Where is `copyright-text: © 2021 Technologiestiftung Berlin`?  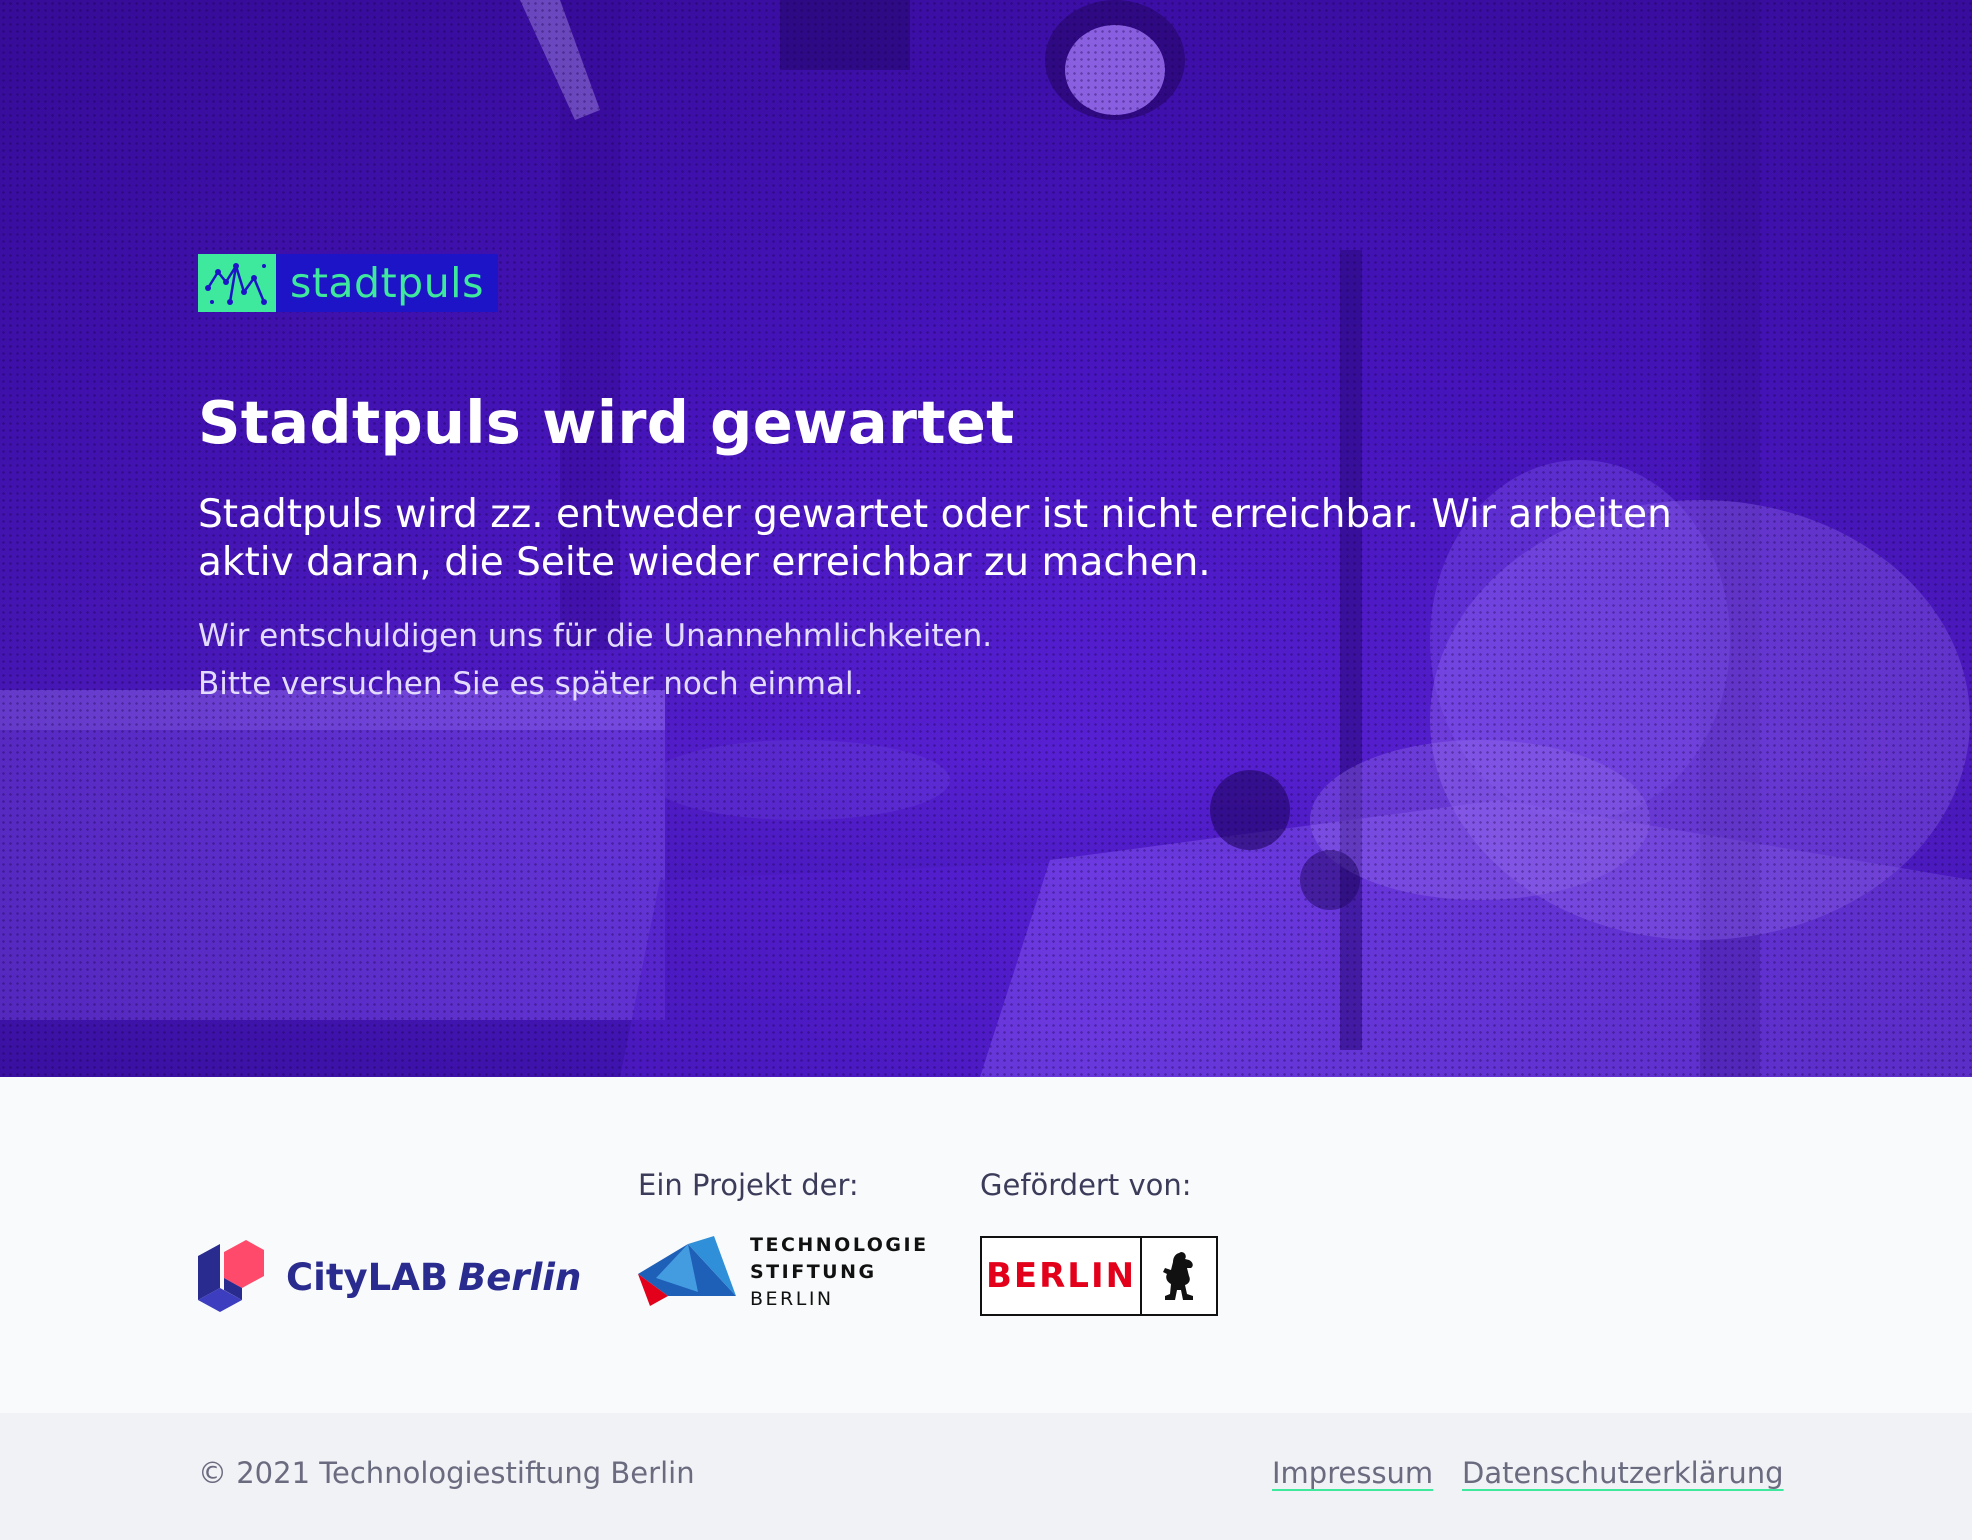 copyright-text: © 2021 Technologiestiftung Berlin is located at coordinates (446, 1473).